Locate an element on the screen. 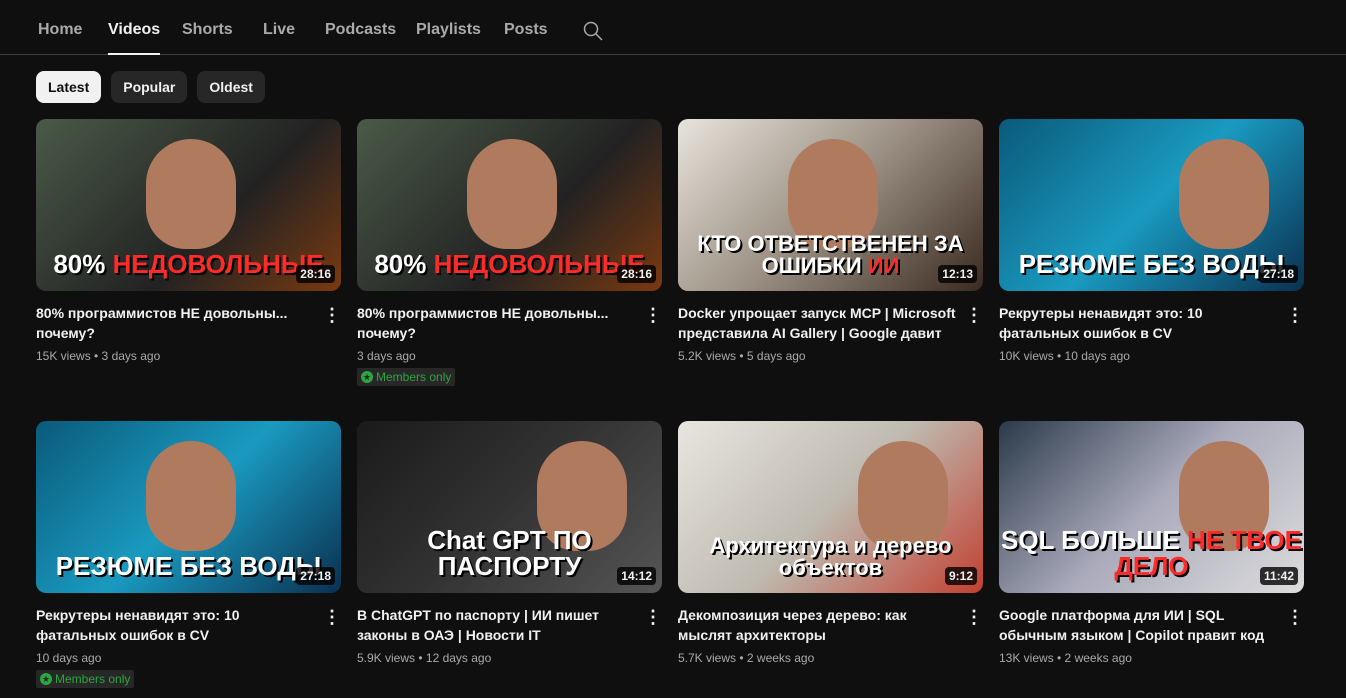  caption-text: Chat GPT ПО ПАСПОРТУ is located at coordinates (509, 553).